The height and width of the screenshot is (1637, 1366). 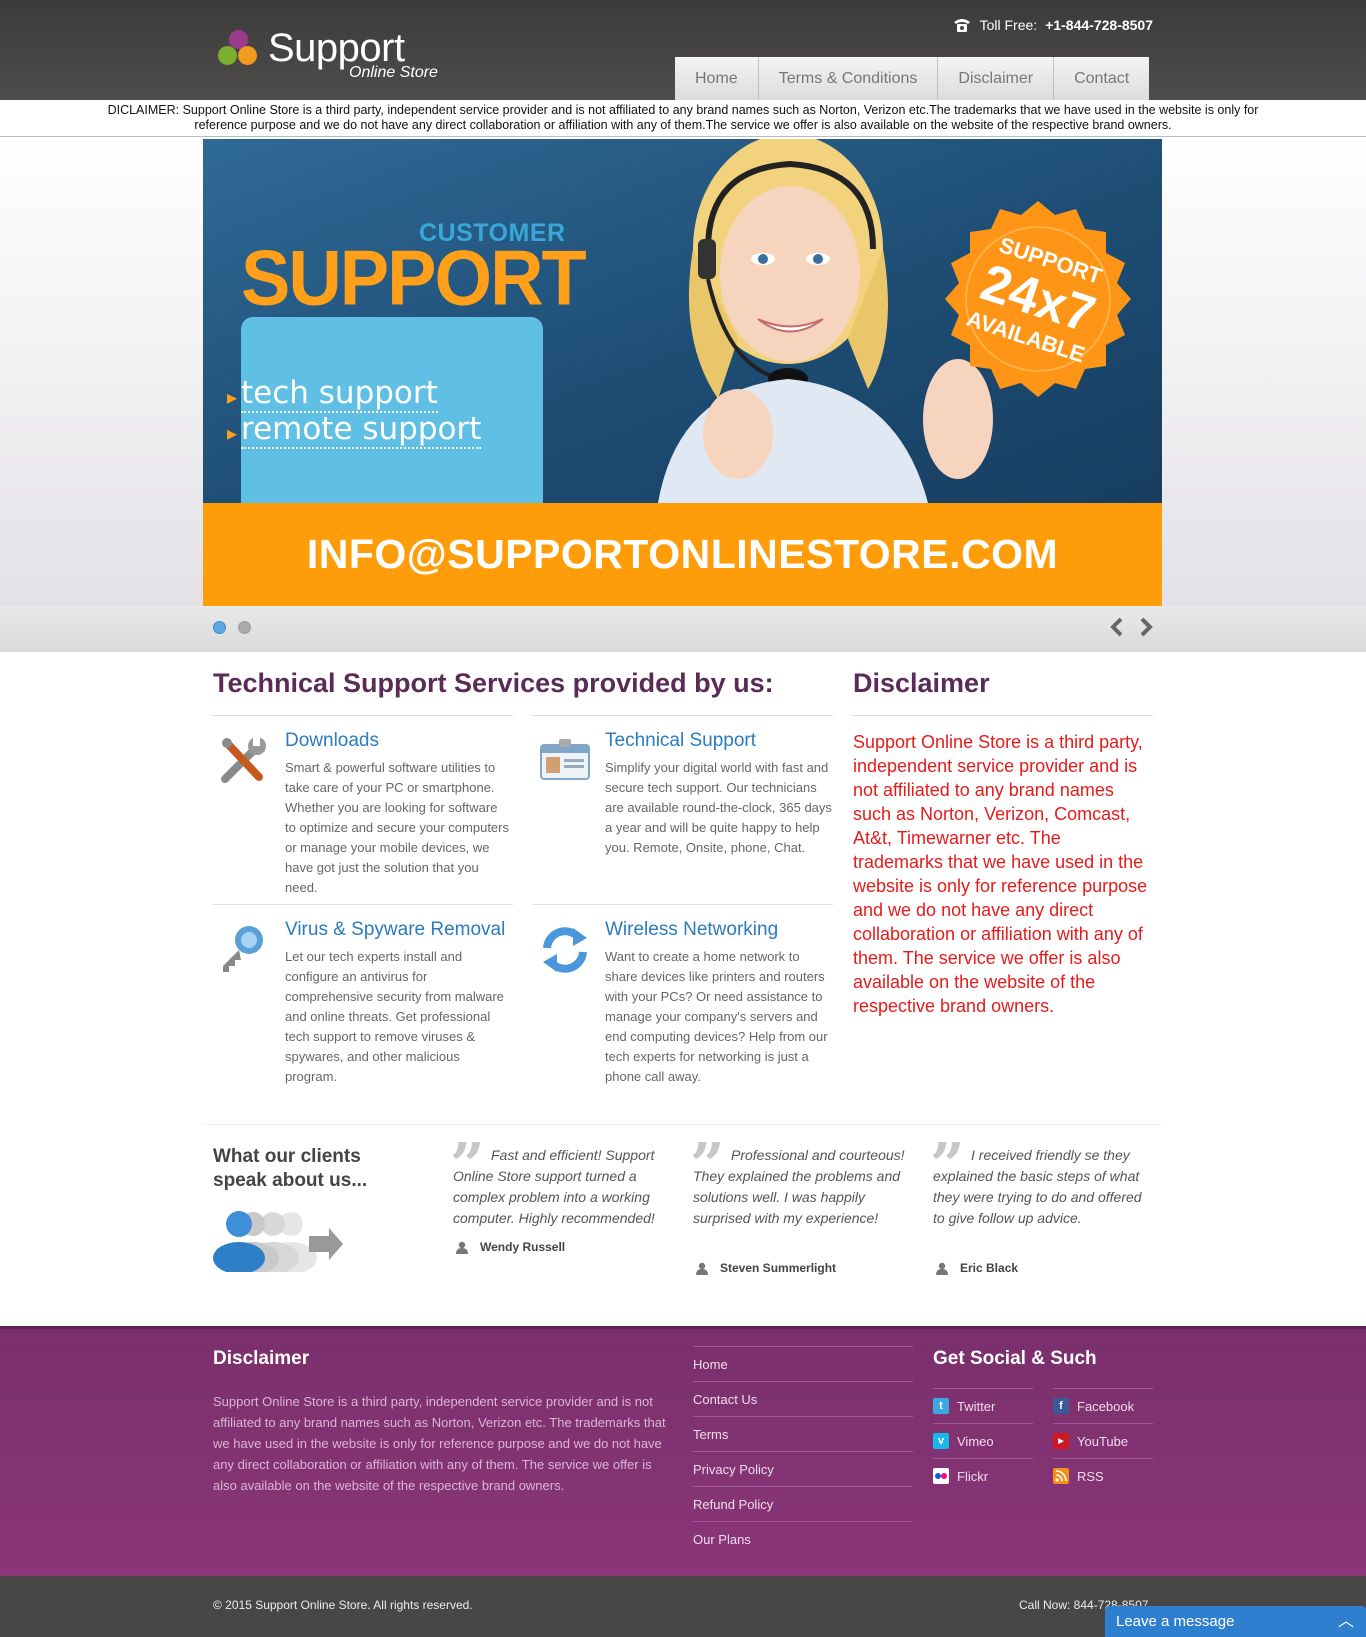 I want to click on nav-terms: Terms & Conditions, so click(x=847, y=78).